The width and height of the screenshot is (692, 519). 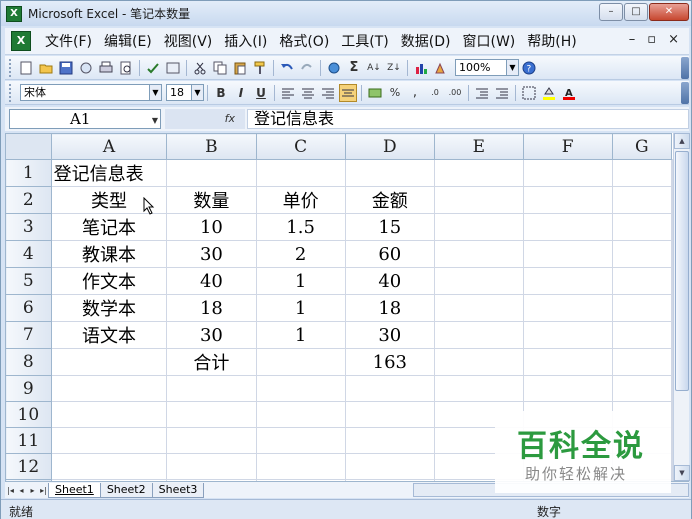 What do you see at coordinates (300, 200) in the screenshot?
I see `cell: 单价` at bounding box center [300, 200].